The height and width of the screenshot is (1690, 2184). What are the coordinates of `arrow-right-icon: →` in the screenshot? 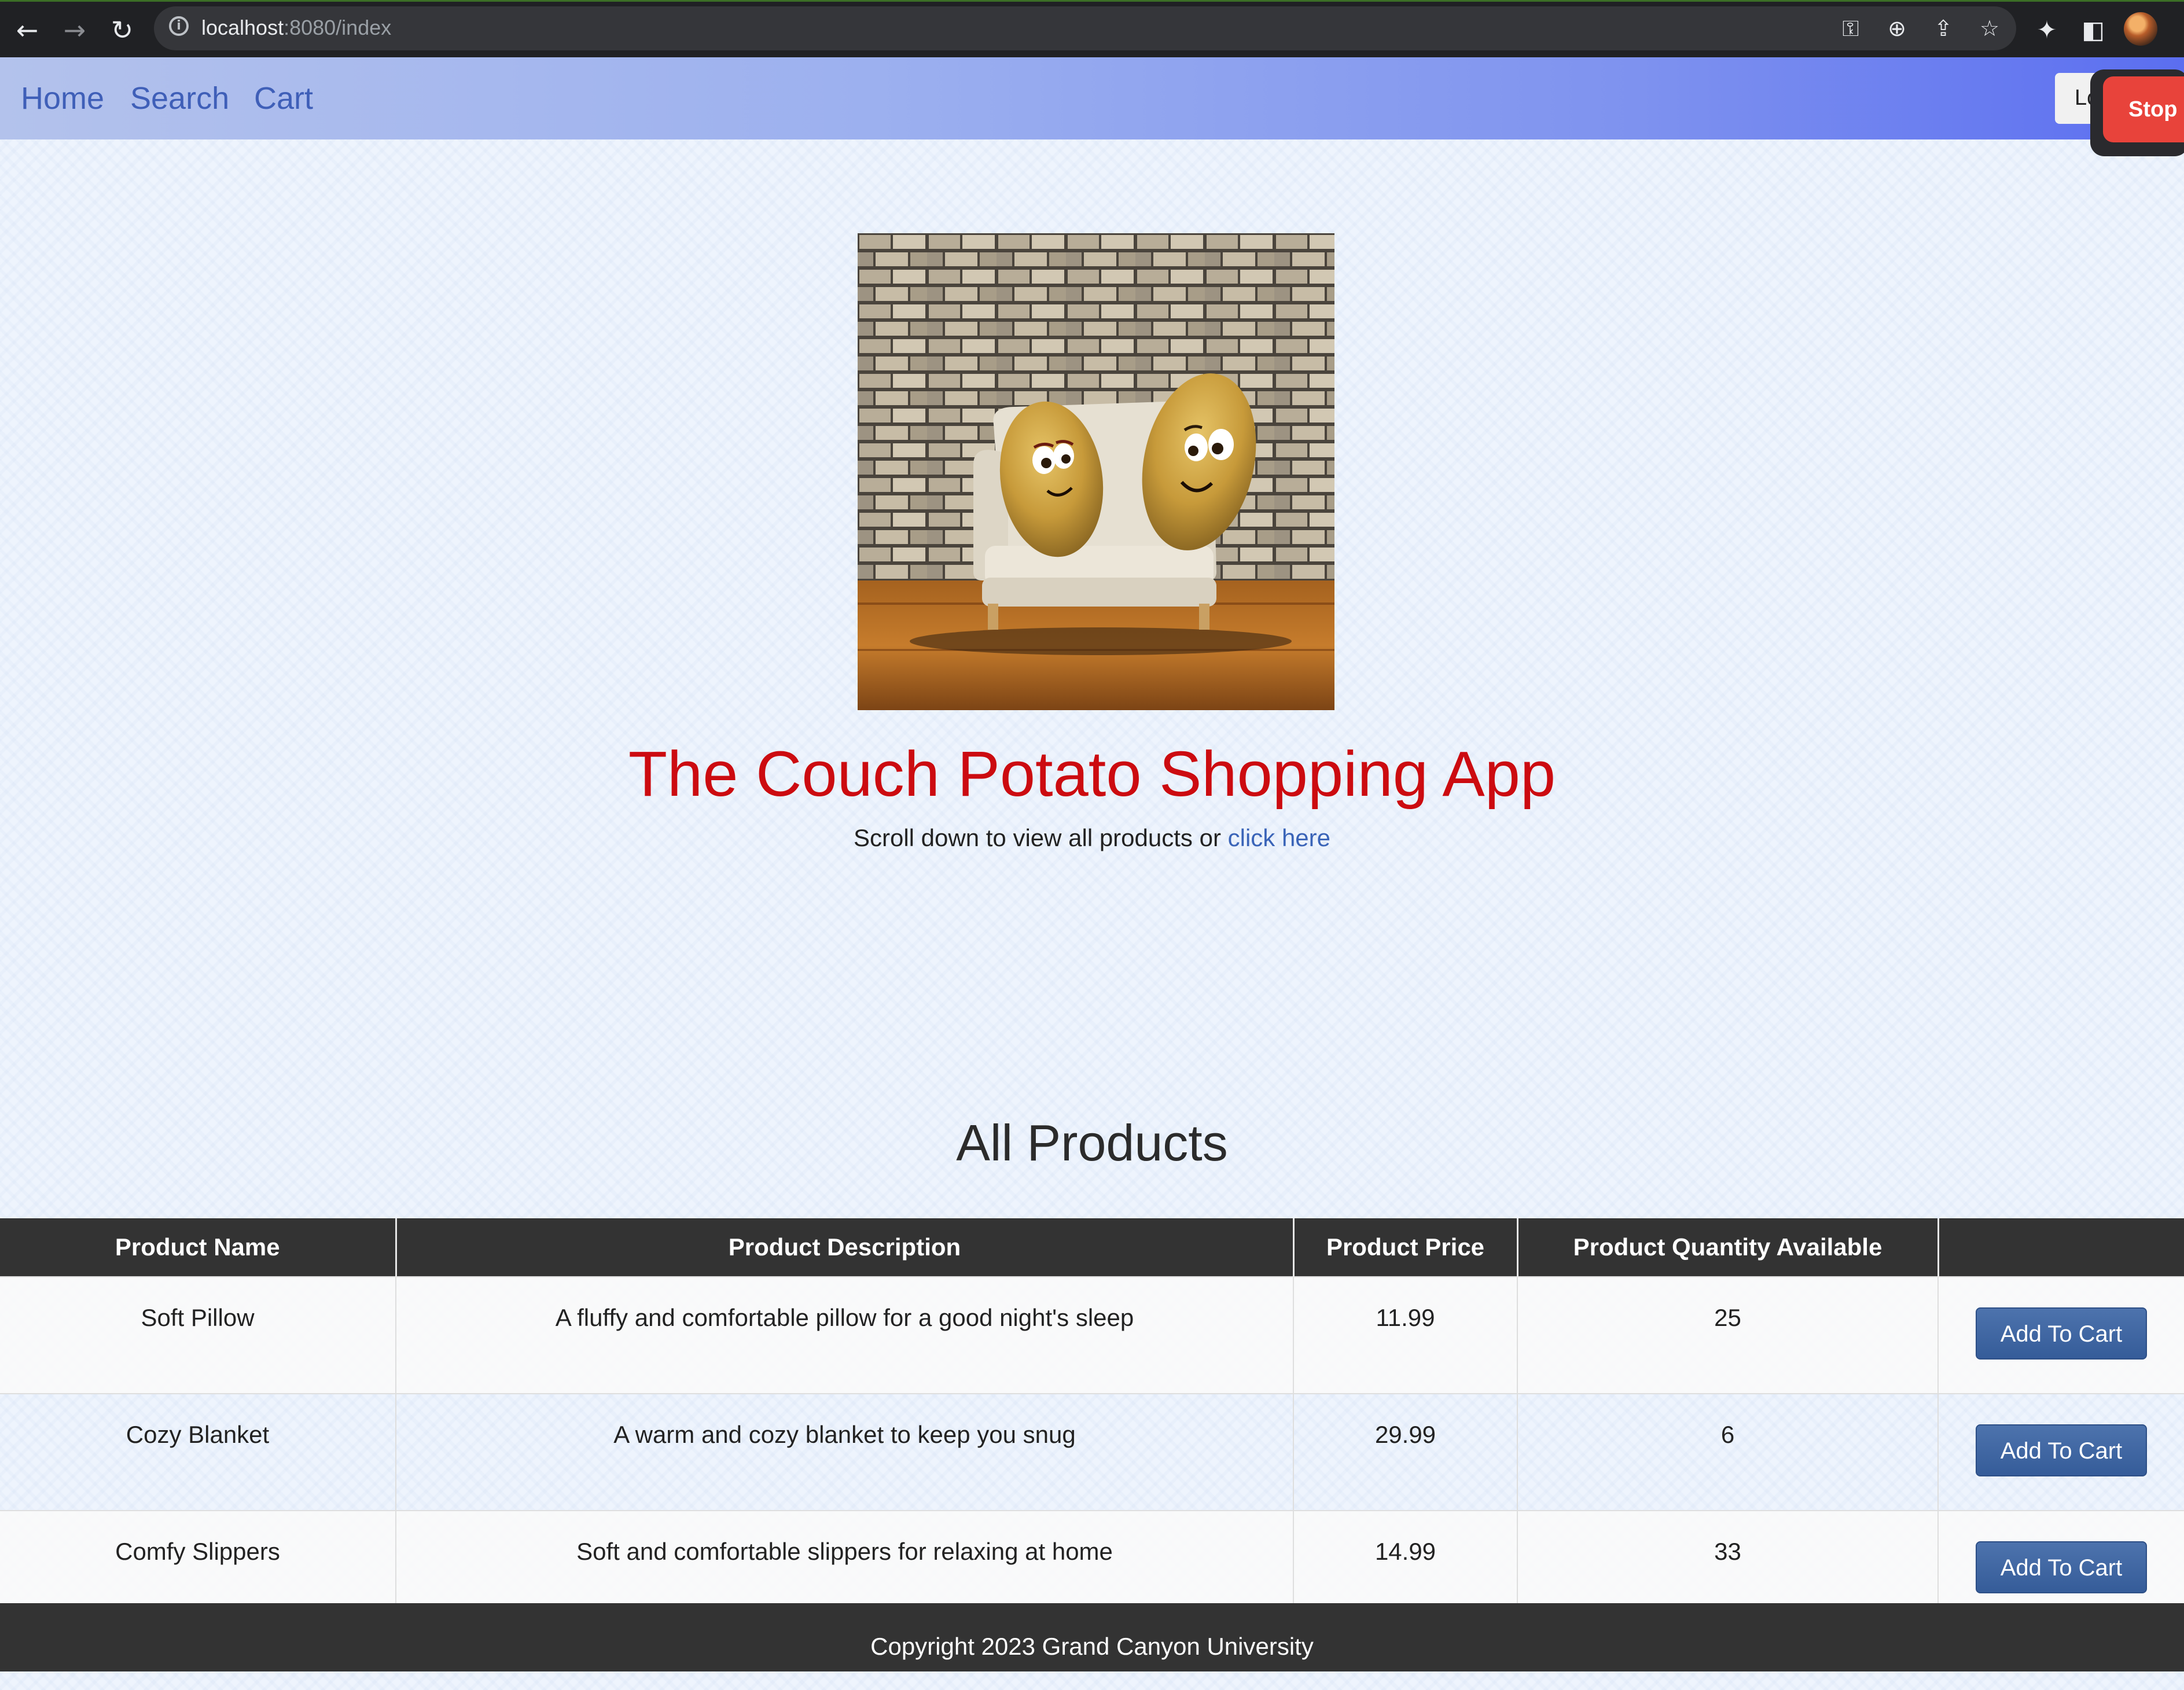 It's located at (74, 30).